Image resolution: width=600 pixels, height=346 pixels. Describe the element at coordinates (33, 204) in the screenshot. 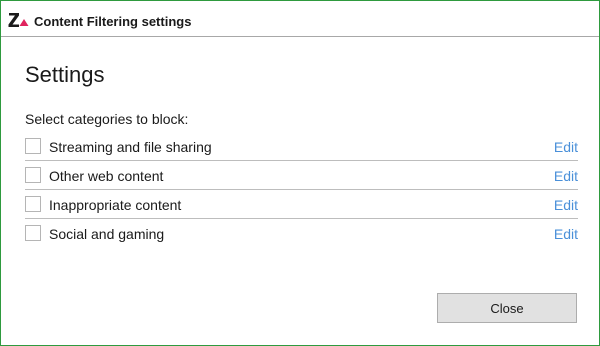

I see `category-checkbox-inappropriate` at that location.